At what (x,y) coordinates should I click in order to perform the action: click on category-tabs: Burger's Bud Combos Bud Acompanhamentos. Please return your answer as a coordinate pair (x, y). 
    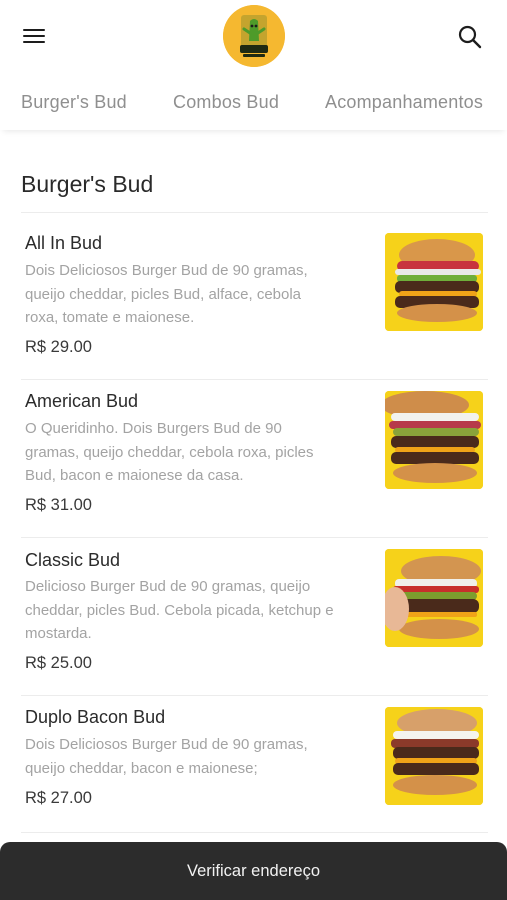
    Looking at the image, I should click on (253, 101).